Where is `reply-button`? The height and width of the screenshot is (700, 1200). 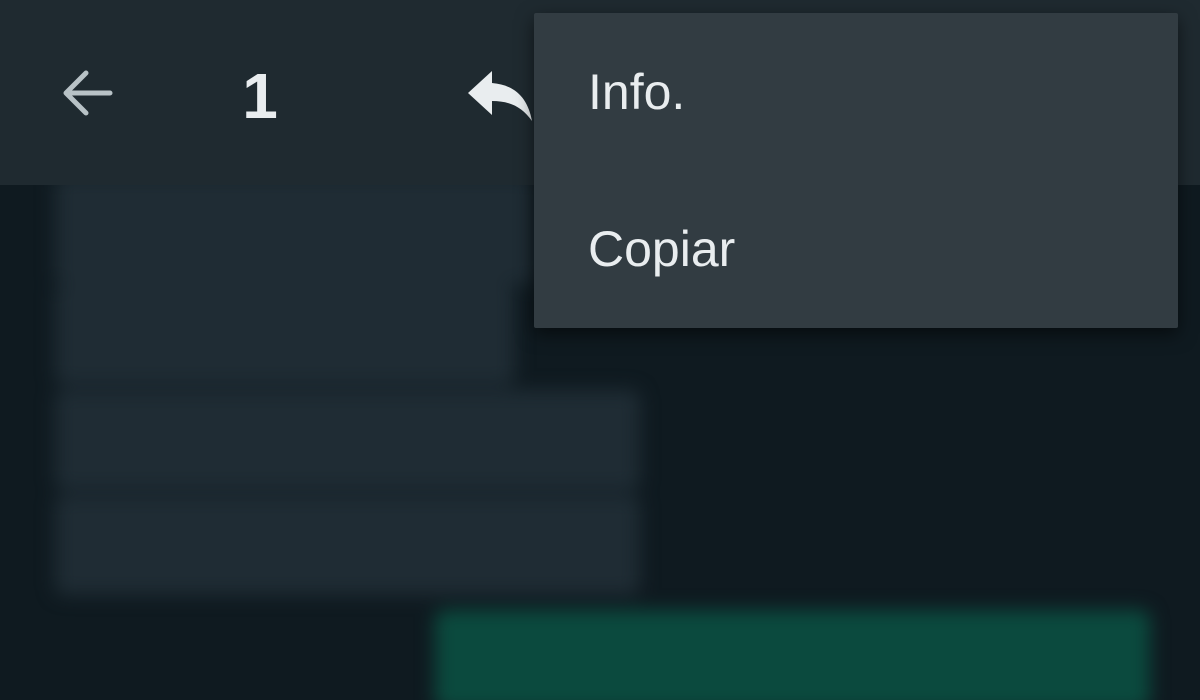 reply-button is located at coordinates (502, 93).